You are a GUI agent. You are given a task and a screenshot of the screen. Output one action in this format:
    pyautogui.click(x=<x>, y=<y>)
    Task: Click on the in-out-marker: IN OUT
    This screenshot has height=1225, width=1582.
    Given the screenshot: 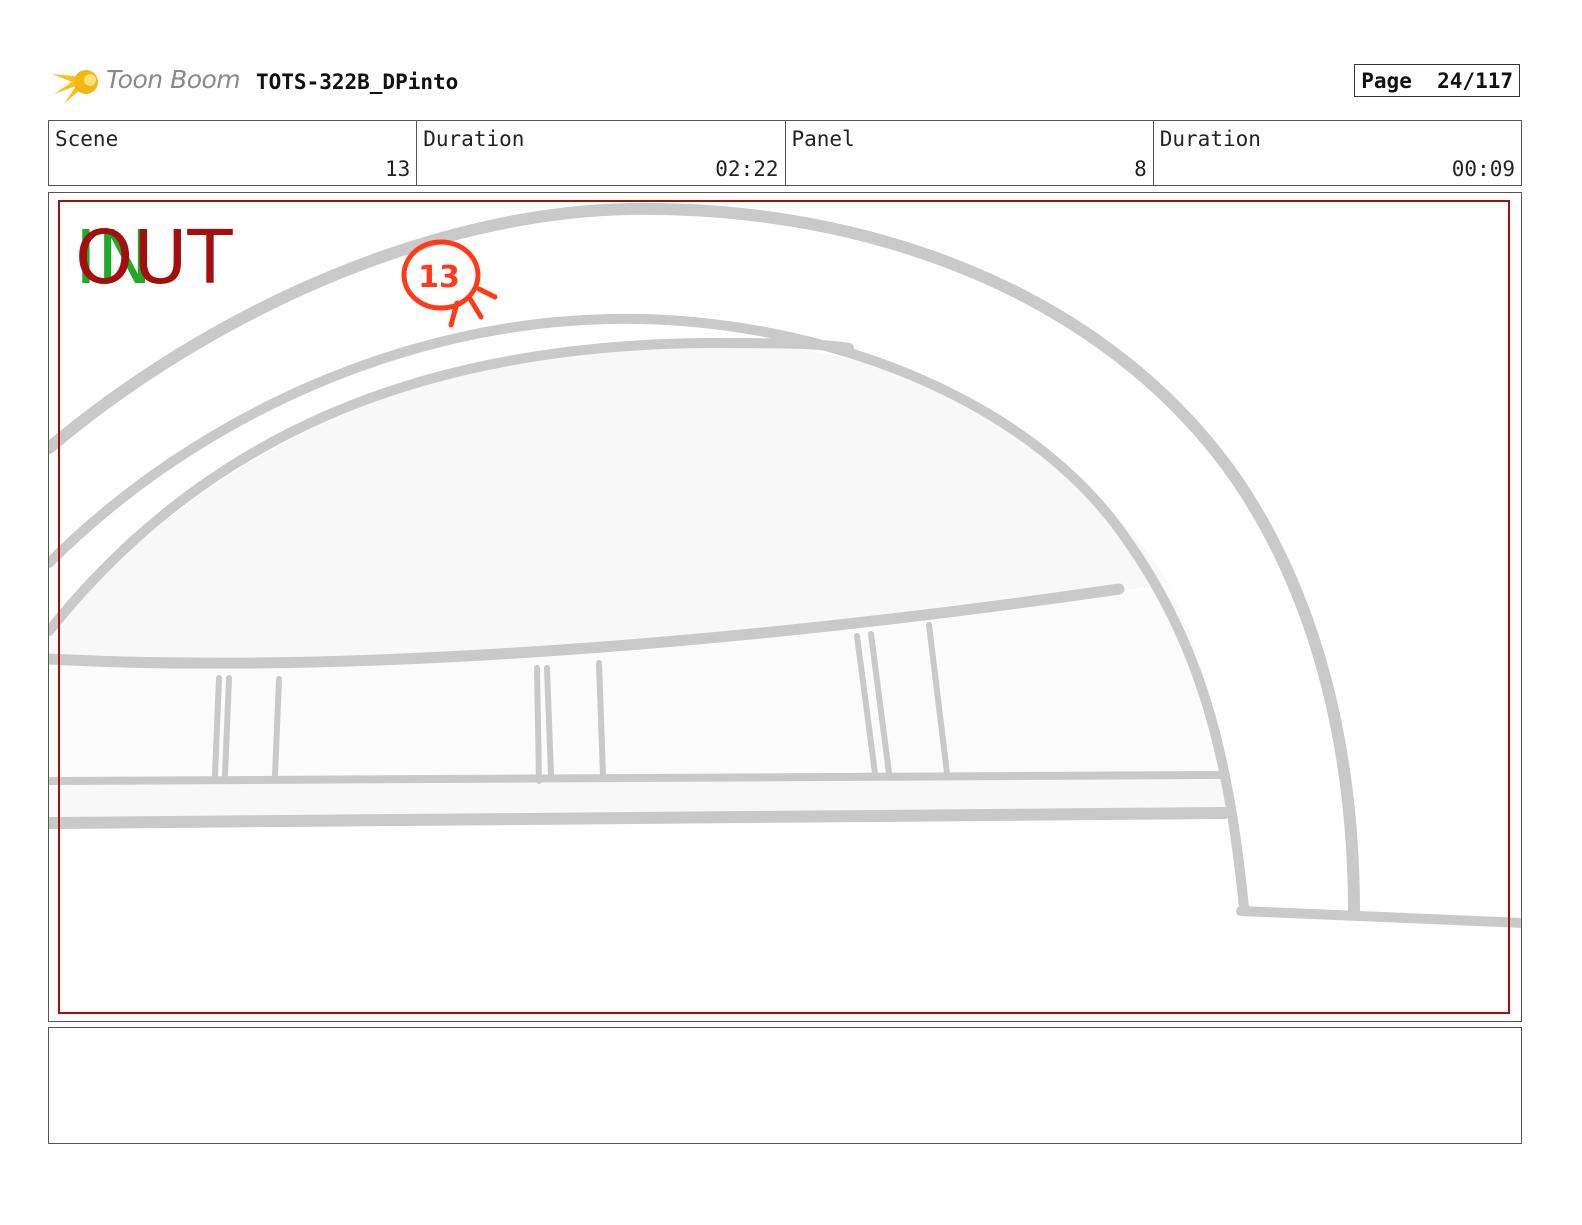 What is the action you would take?
    pyautogui.click(x=160, y=258)
    